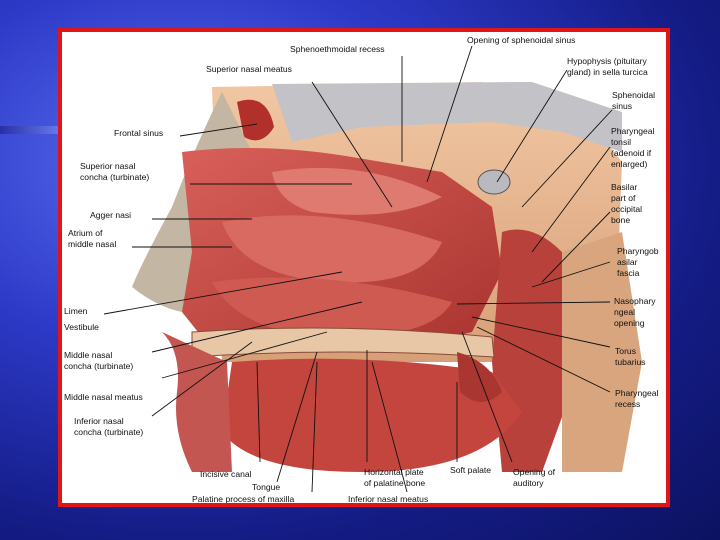 The width and height of the screenshot is (720, 540). What do you see at coordinates (627, 203) in the screenshot?
I see `label-basilar-part: Basilar part of occipital bone` at bounding box center [627, 203].